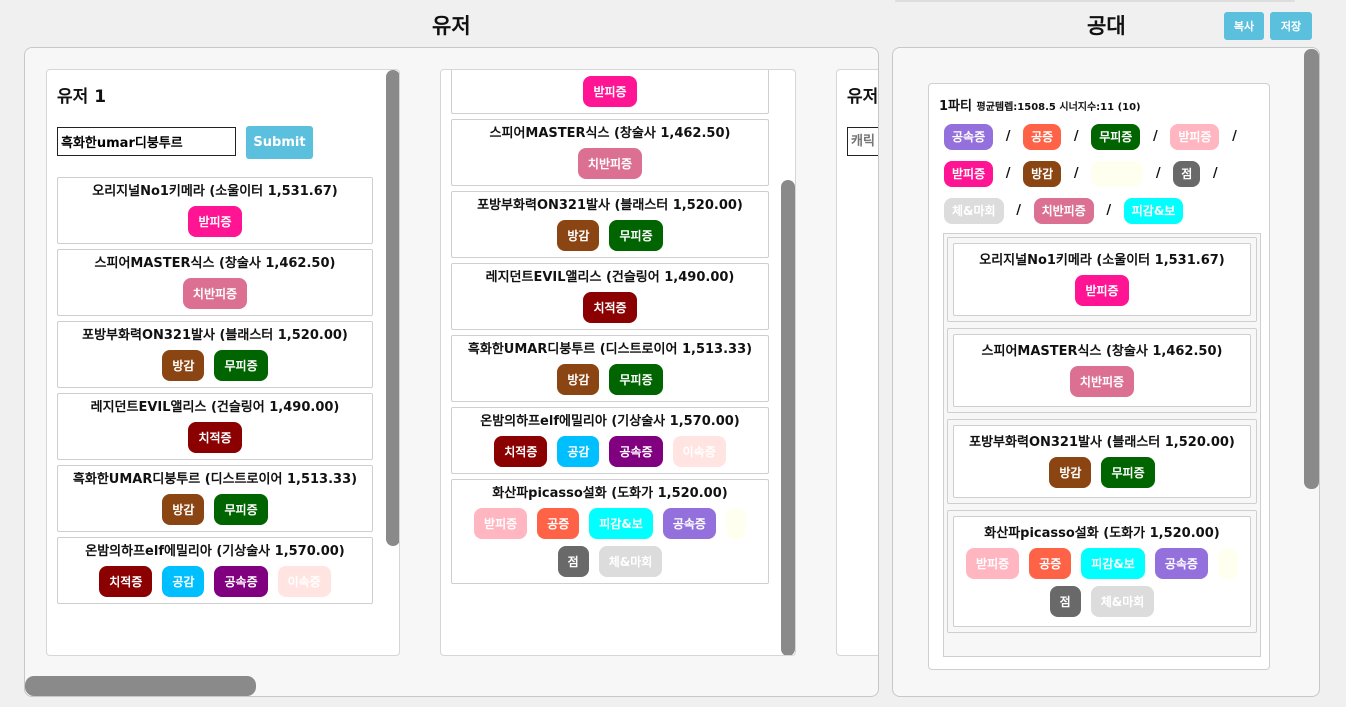 The width and height of the screenshot is (1346, 707). I want to click on synergy-tag: 치적증, so click(215, 437).